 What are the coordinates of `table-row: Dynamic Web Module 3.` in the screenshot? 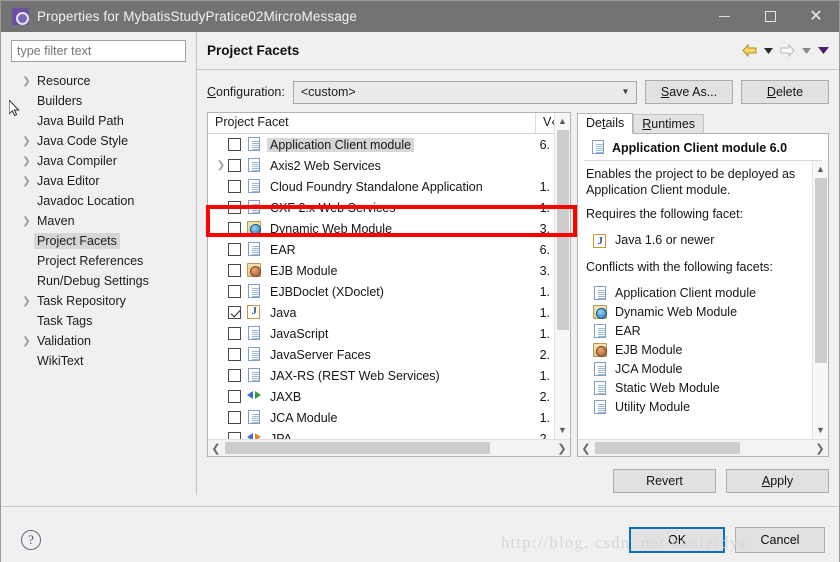 It's located at (389, 228).